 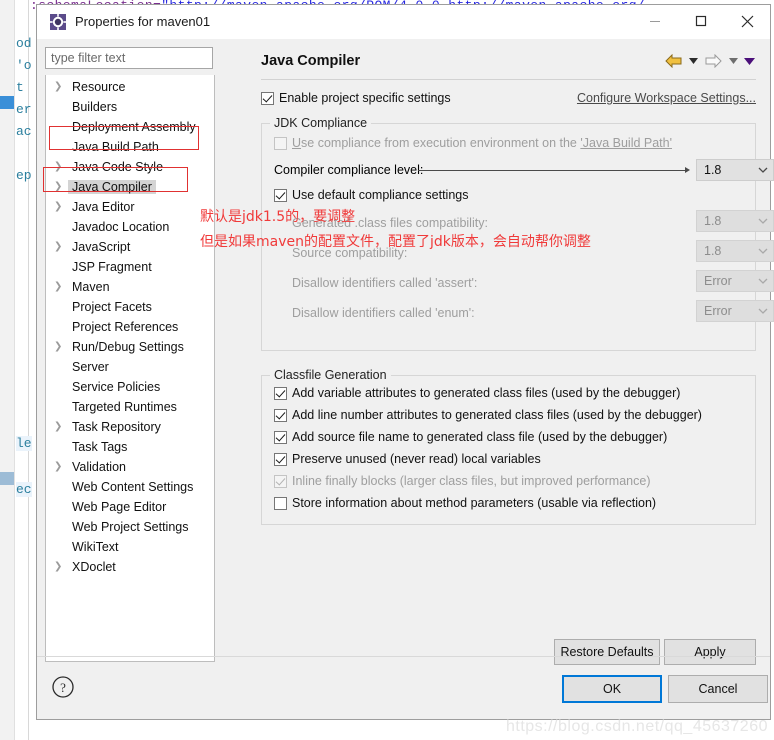 I want to click on tree-item-web-project-settings: Web Project Settings, so click(x=130, y=527).